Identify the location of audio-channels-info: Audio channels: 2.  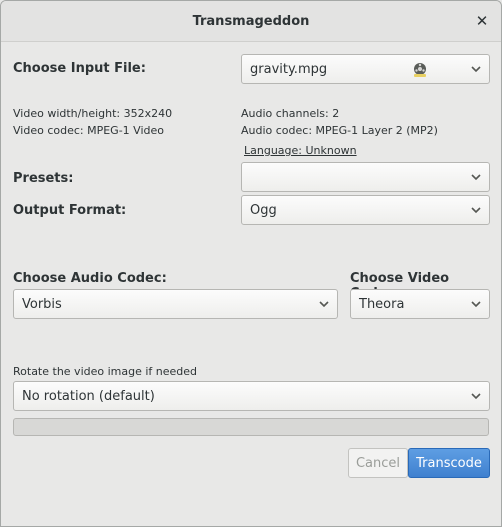
(290, 113).